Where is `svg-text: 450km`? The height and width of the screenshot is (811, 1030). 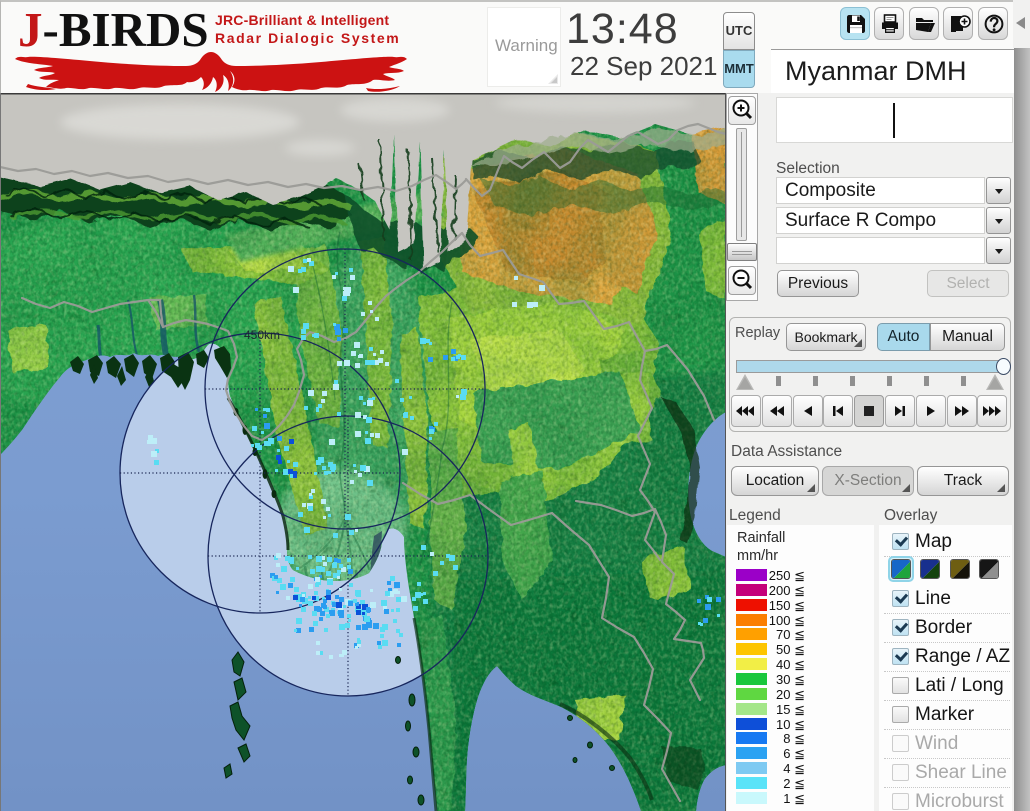 svg-text: 450km is located at coordinates (262, 335).